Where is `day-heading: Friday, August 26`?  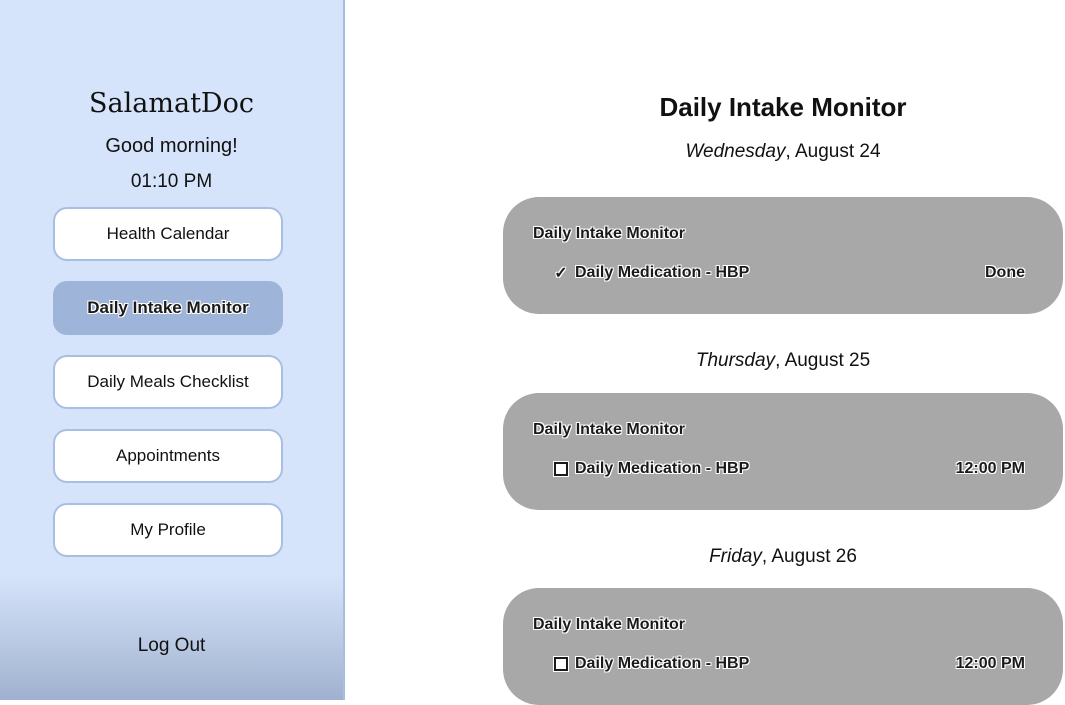
day-heading: Friday, August 26 is located at coordinates (783, 557).